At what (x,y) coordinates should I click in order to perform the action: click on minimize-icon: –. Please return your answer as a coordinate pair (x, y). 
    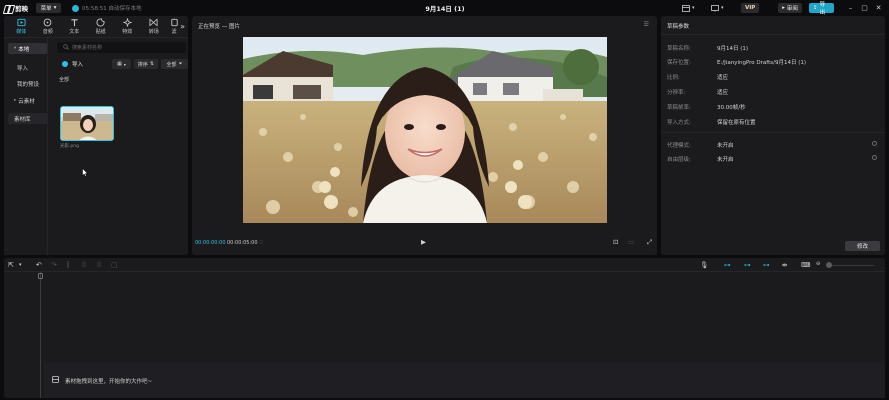
    Looking at the image, I should click on (850, 8).